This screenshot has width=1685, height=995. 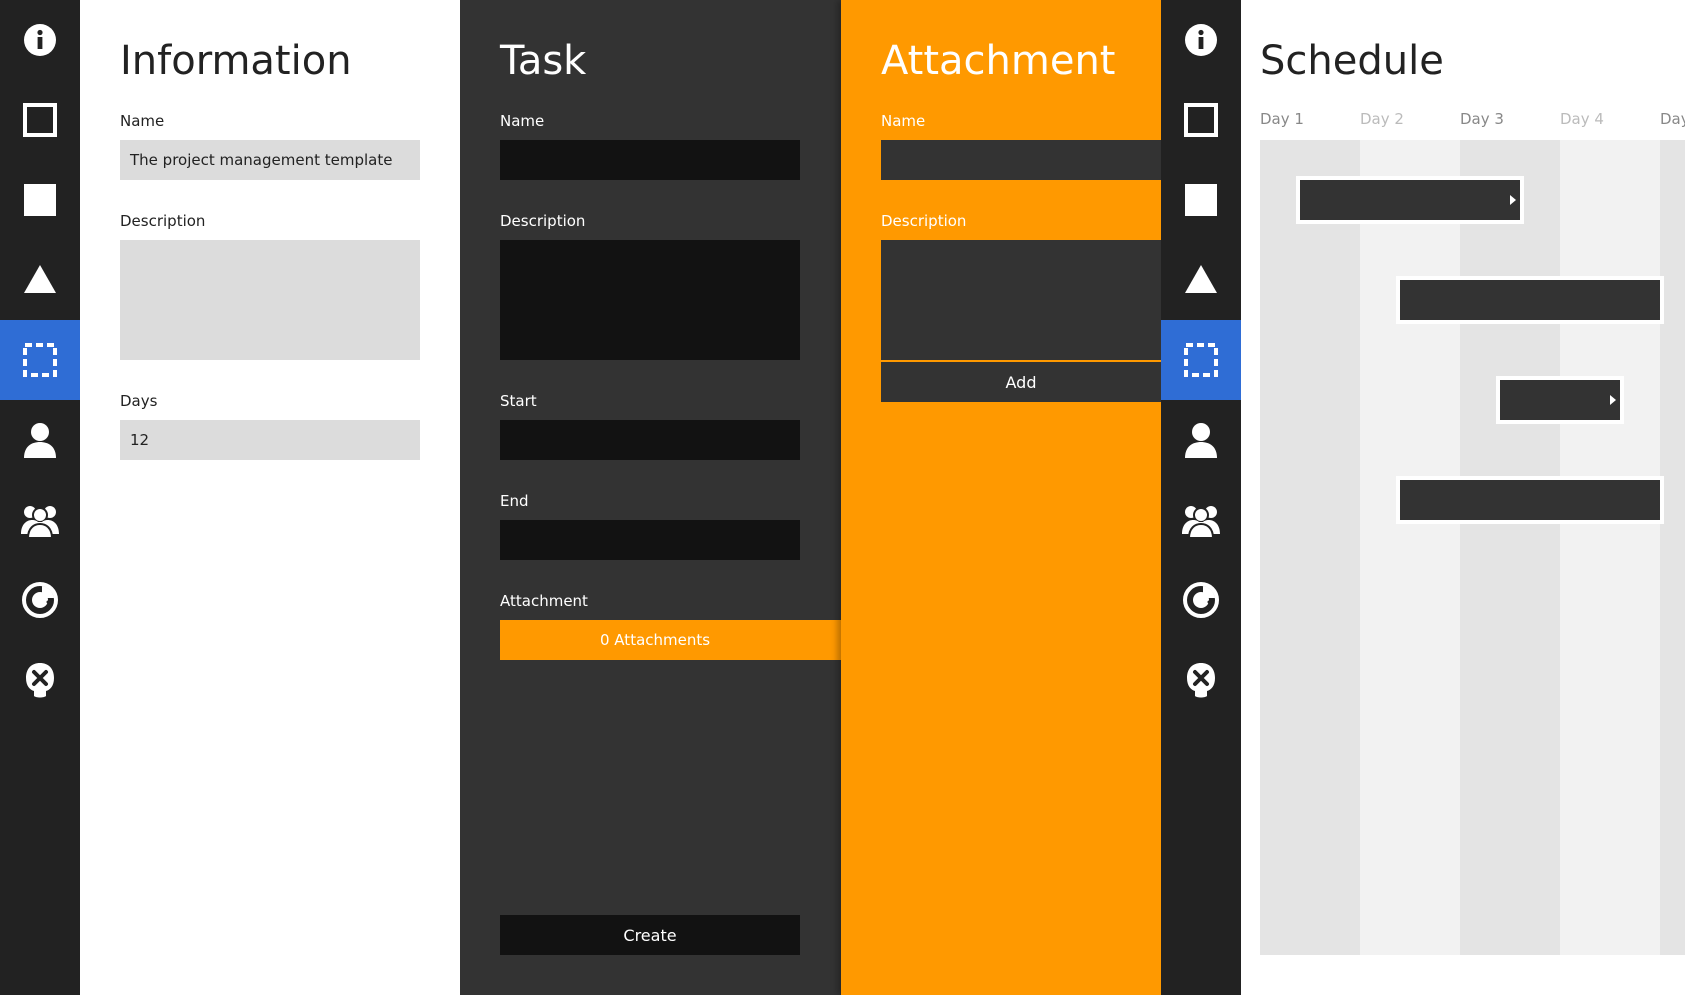 What do you see at coordinates (1482, 119) in the screenshot?
I see `day-label: Day 3` at bounding box center [1482, 119].